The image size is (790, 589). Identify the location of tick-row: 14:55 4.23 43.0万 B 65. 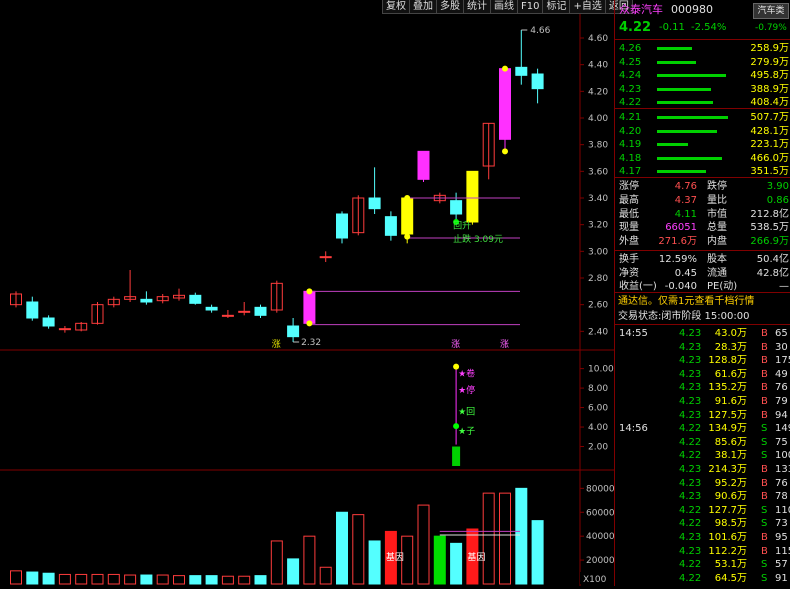
(702, 333).